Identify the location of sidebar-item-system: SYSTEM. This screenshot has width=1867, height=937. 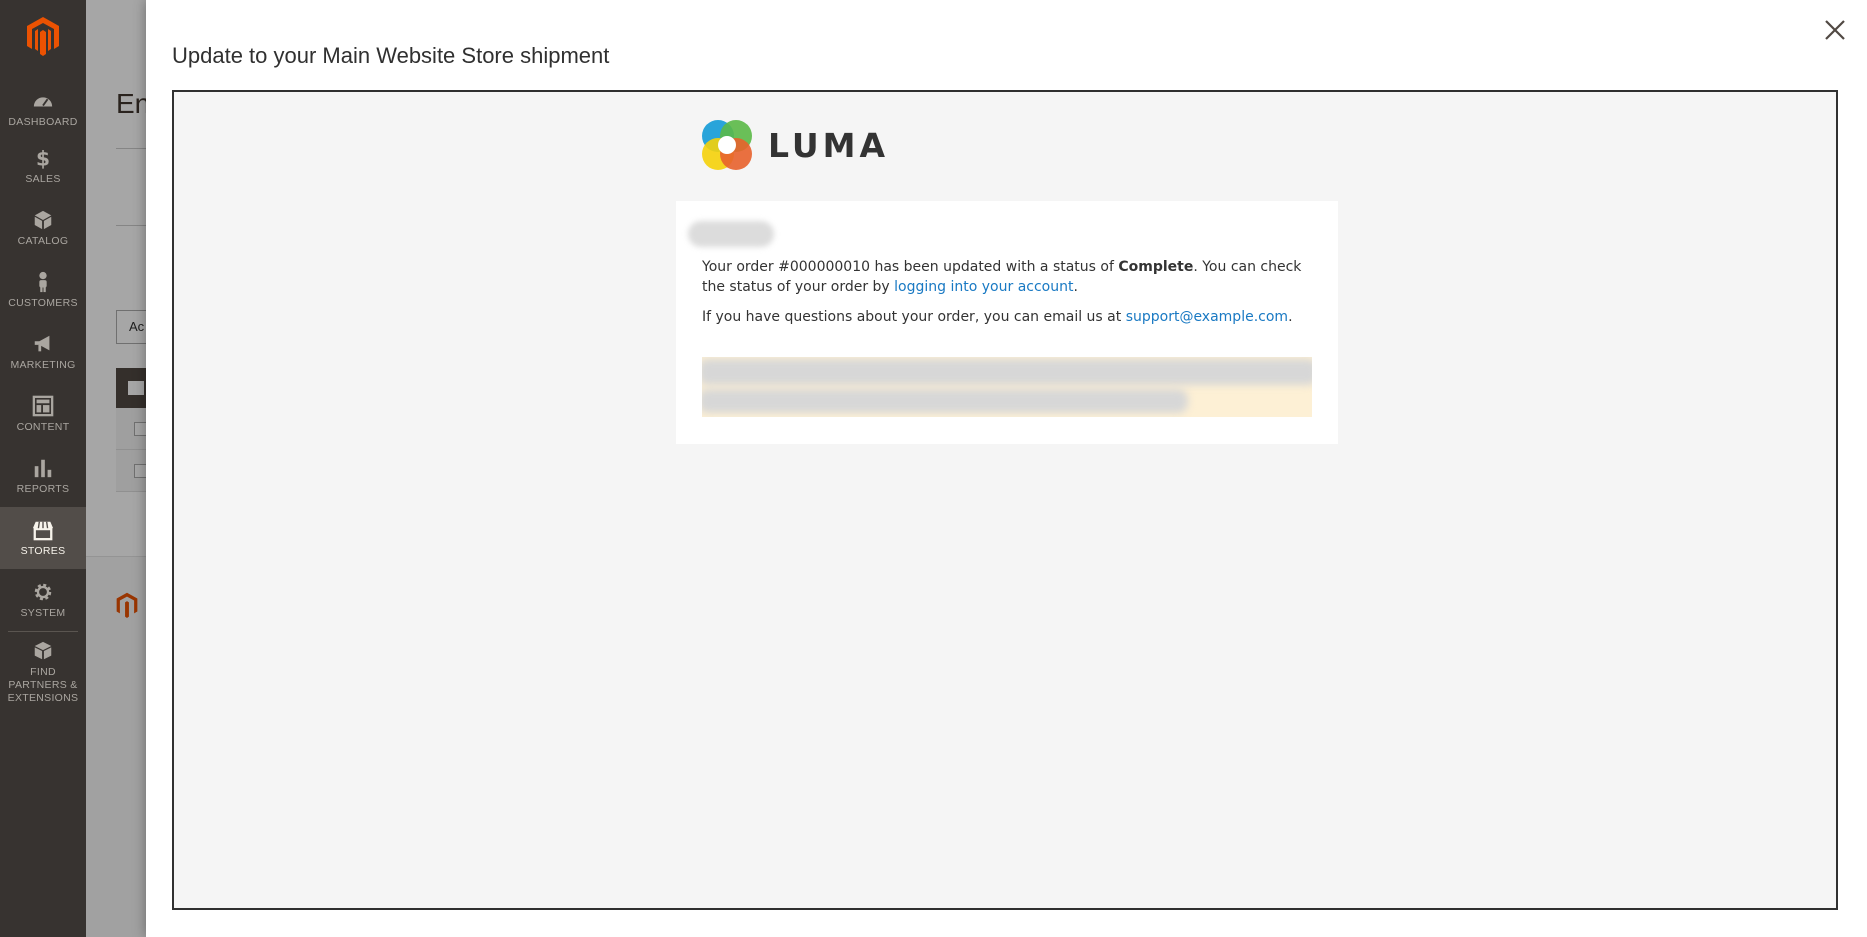
(43, 600).